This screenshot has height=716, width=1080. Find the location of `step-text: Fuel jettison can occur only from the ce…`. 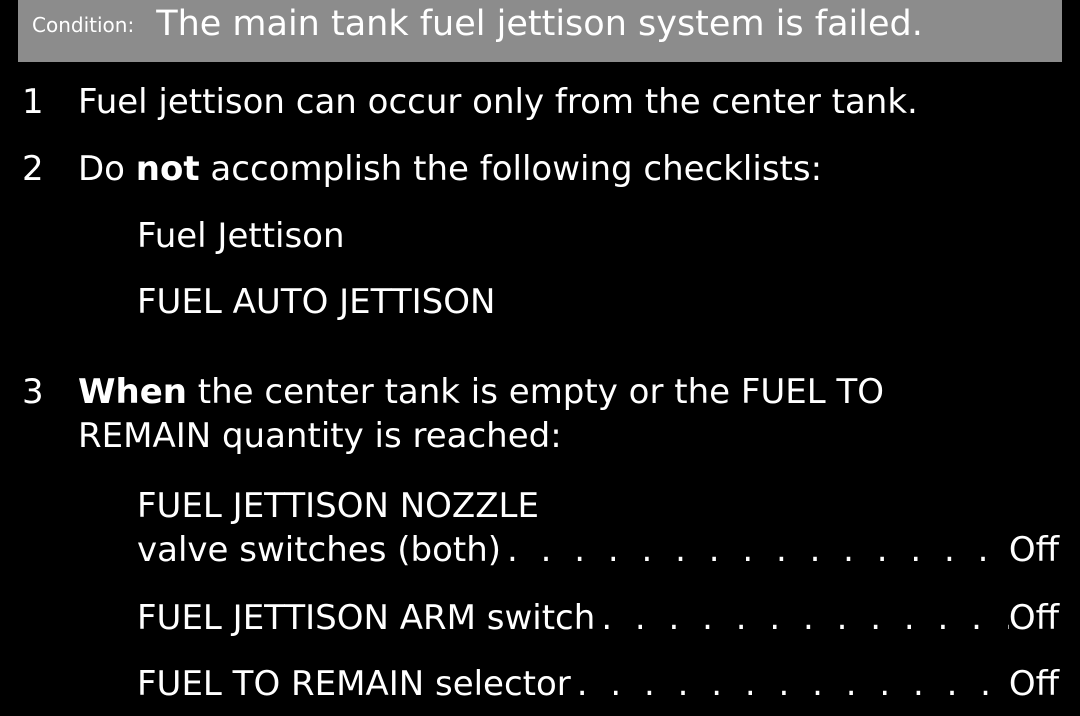

step-text: Fuel jettison can occur only from the ce… is located at coordinates (498, 102).